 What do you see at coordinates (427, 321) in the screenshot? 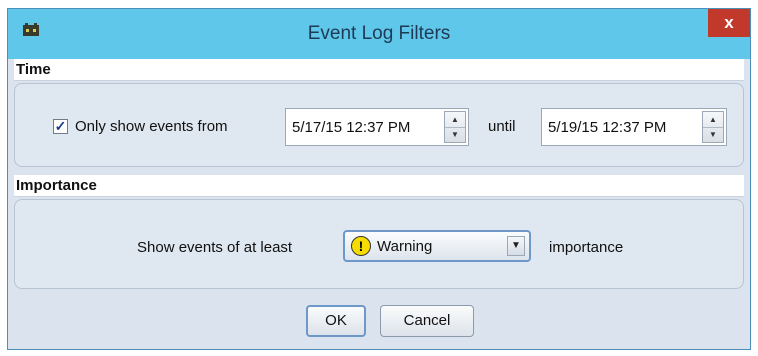
I see `cancel-button: Cancel` at bounding box center [427, 321].